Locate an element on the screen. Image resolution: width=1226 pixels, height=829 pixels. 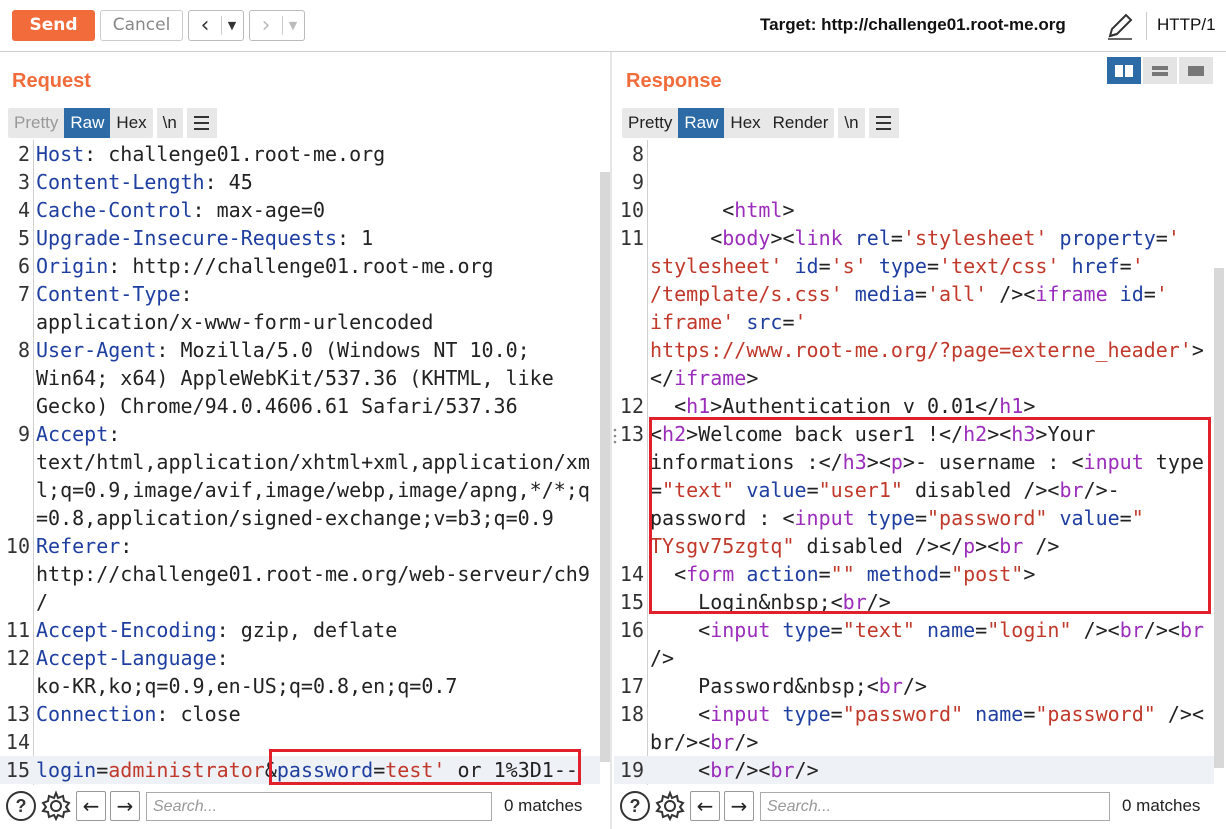
code-text: Content-Length: 45 is located at coordinates (144, 182).